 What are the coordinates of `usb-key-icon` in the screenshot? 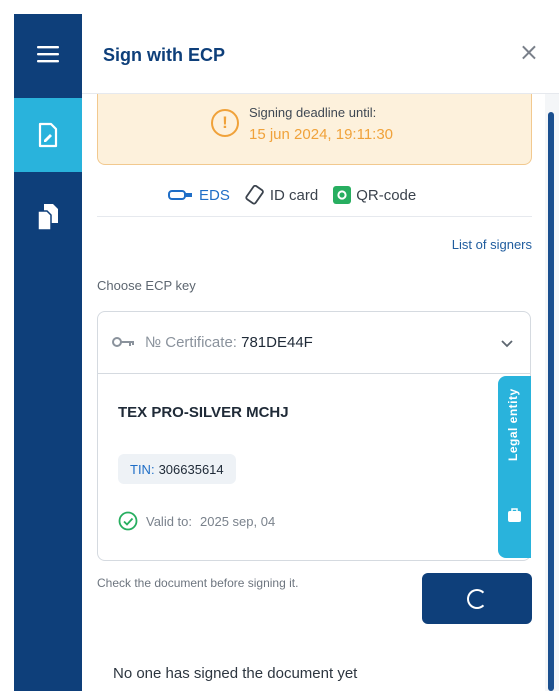 It's located at (180, 195).